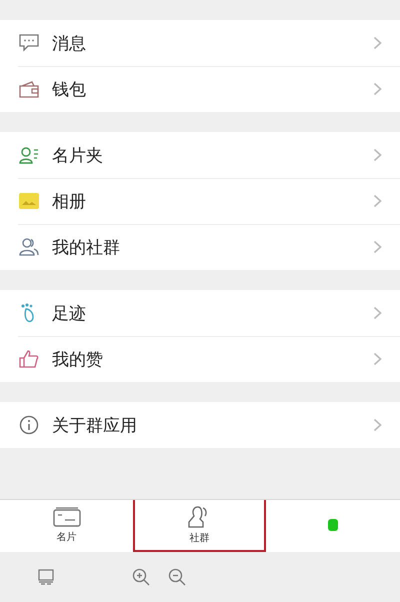  I want to click on menu-label: 我的赞, so click(78, 359).